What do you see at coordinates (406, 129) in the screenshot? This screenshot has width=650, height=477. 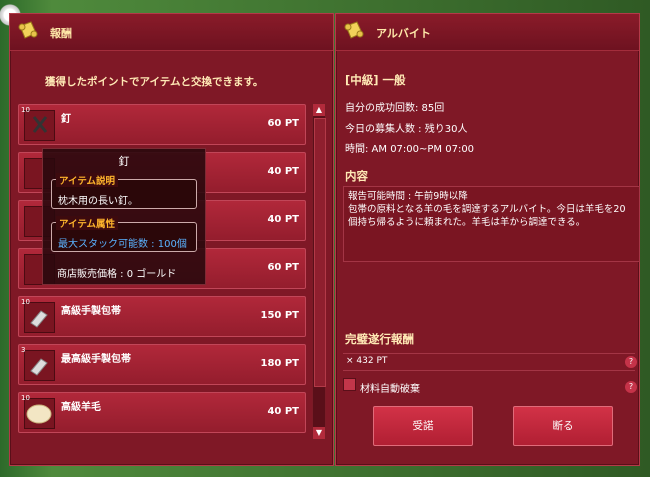 I see `recruit-today: 今日の募集人数 : 残り30人` at bounding box center [406, 129].